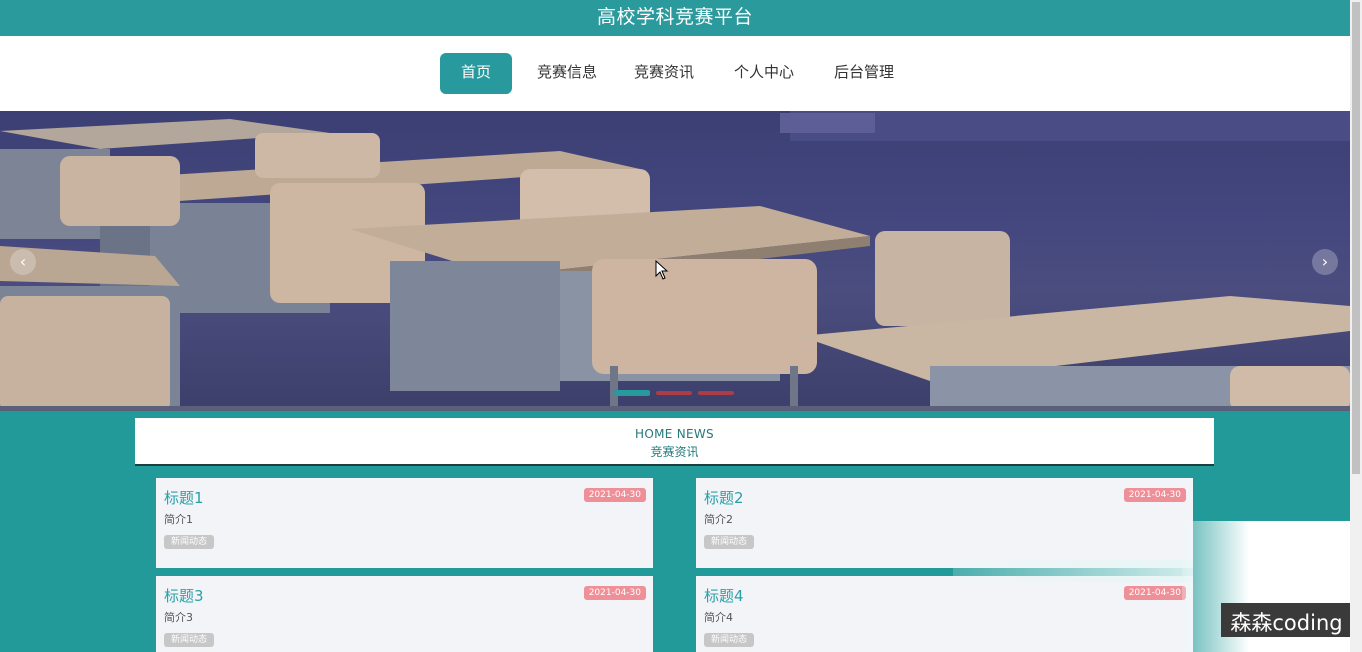 This screenshot has height=652, width=1362. What do you see at coordinates (944, 614) in the screenshot?
I see `news-card: 标题4 简介4 新闻动态 2021-04-30` at bounding box center [944, 614].